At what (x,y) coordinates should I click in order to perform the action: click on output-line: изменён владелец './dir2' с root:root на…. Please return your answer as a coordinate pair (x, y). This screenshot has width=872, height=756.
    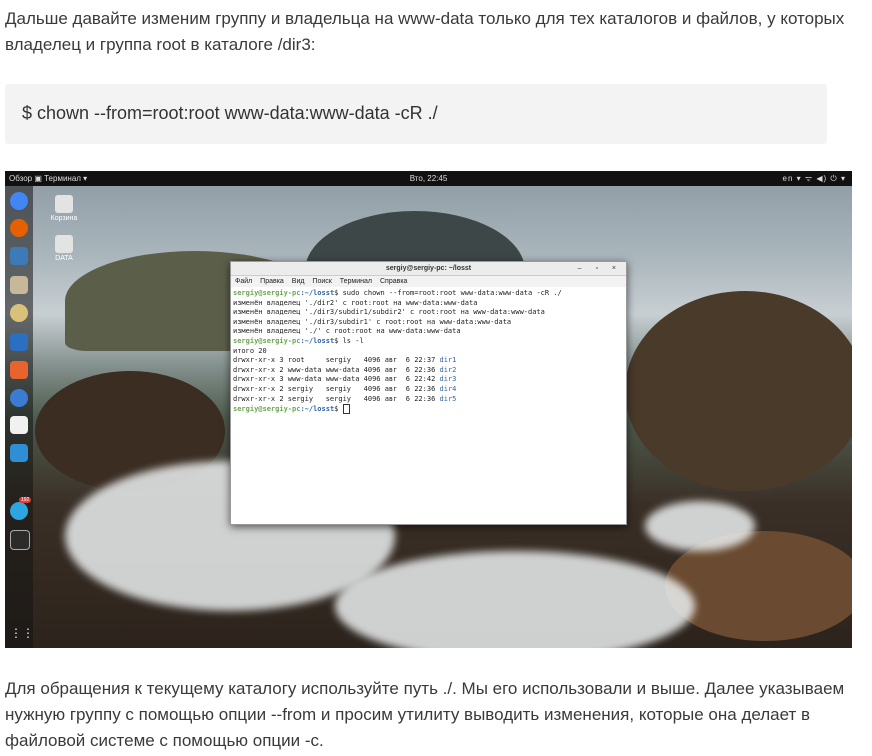
    Looking at the image, I should click on (355, 302).